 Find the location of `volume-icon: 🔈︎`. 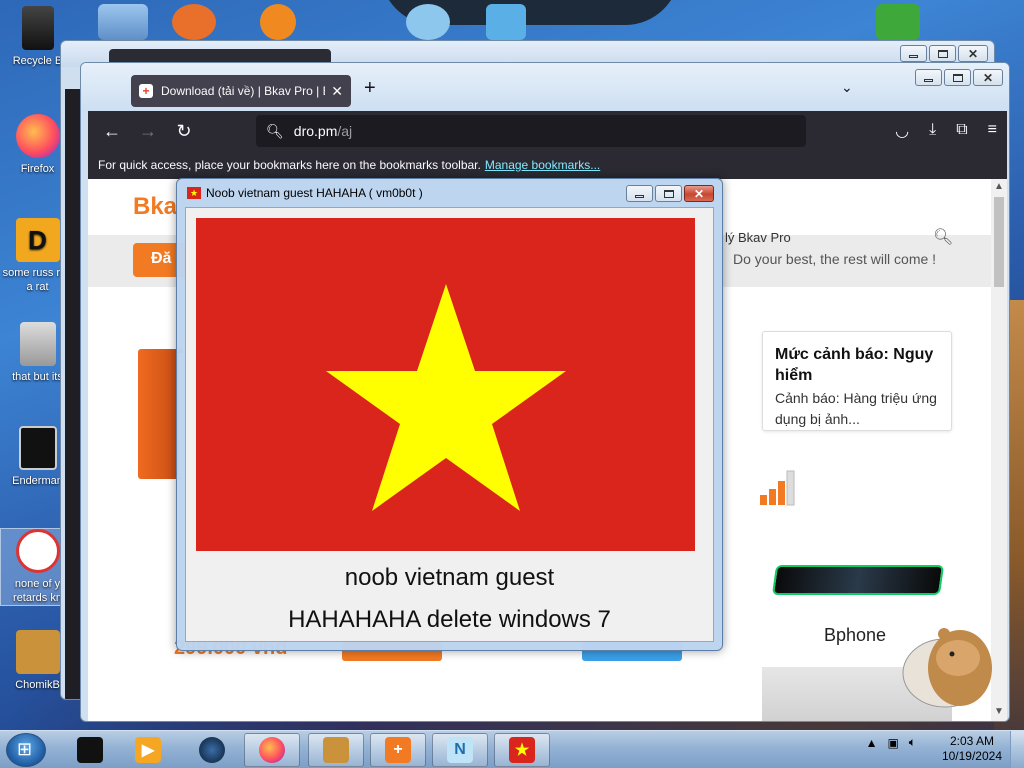

volume-icon: 🔈︎ is located at coordinates (912, 742).